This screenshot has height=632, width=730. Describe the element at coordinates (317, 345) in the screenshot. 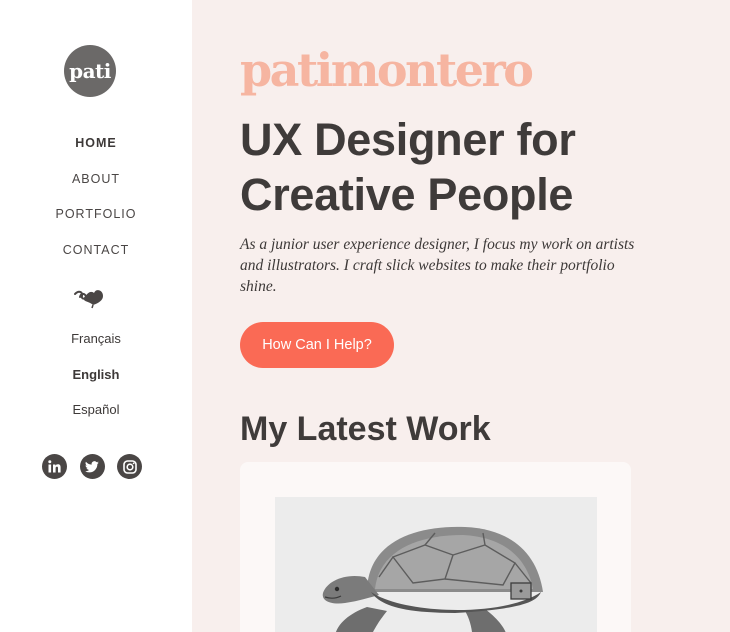

I see `how-can-i-help-button: How Can I Help?` at that location.